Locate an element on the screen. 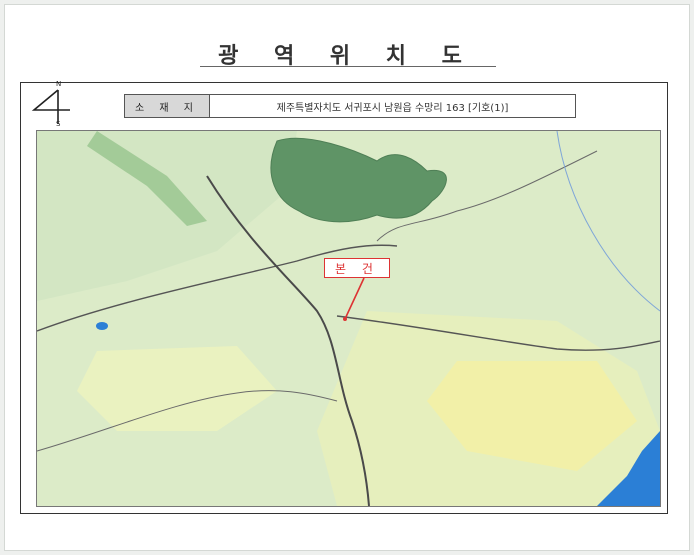 The image size is (694, 555). marker-point is located at coordinates (345, 319).